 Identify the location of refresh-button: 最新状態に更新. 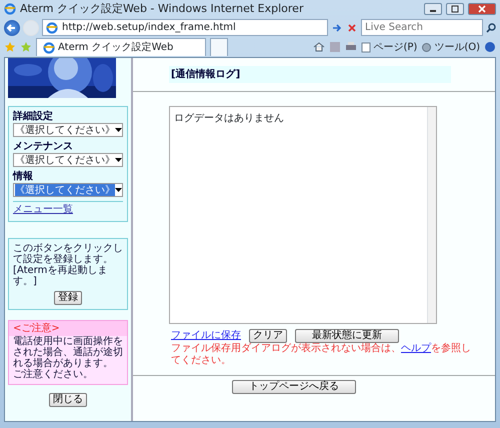
(347, 335).